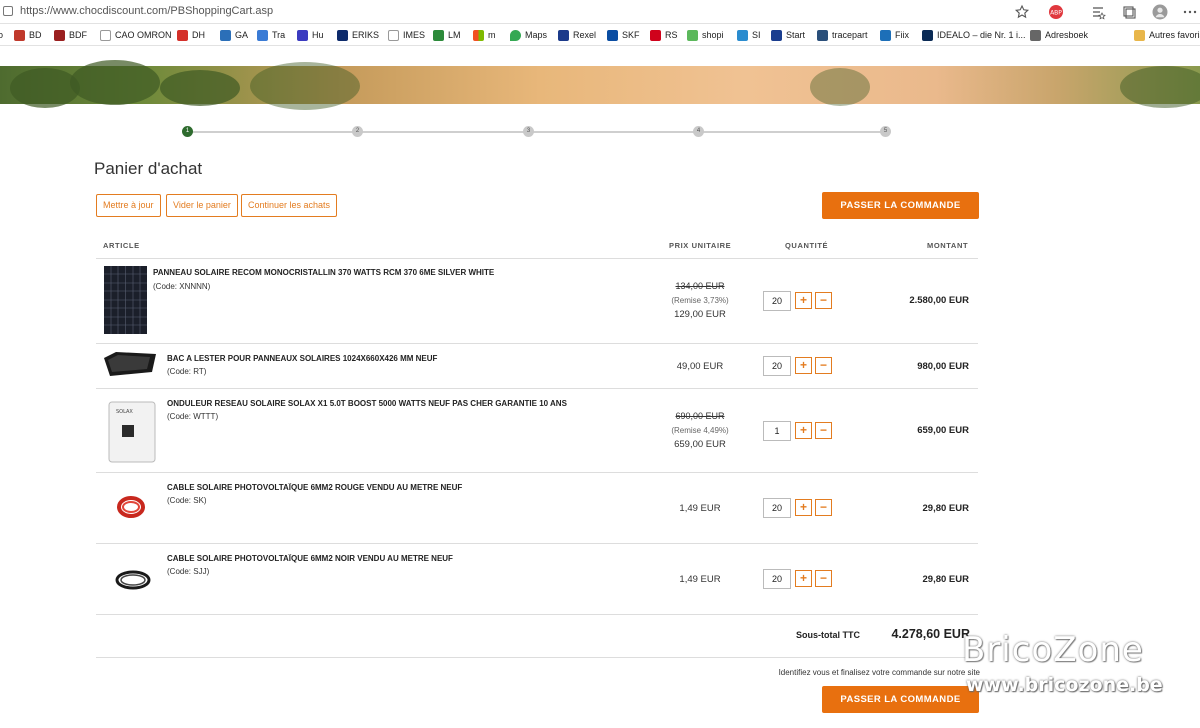 The width and height of the screenshot is (1200, 728). What do you see at coordinates (130, 364) in the screenshot?
I see `ballast-tray-image` at bounding box center [130, 364].